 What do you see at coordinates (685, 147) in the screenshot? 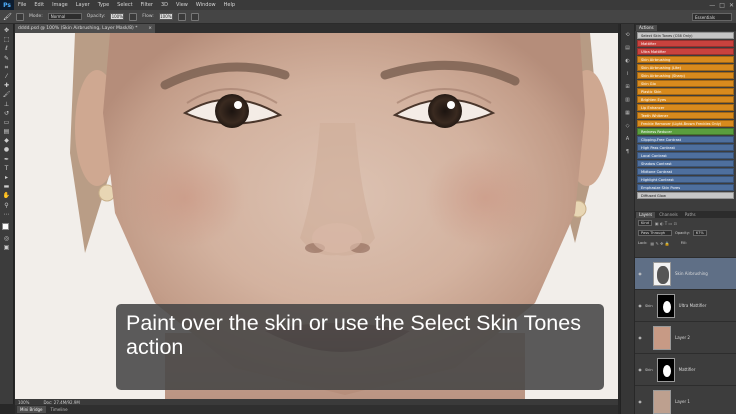
I see `action-item: High Pass Contrast` at bounding box center [685, 147].